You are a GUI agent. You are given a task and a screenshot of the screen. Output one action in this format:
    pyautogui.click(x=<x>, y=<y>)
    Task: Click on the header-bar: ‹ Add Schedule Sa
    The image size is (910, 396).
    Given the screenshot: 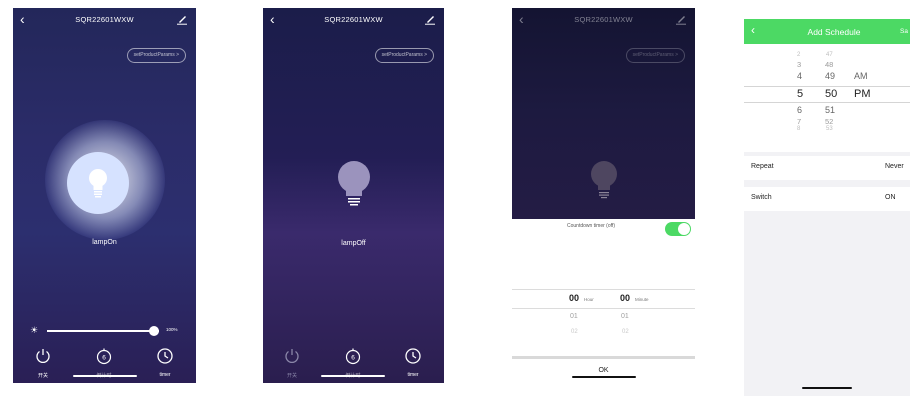 What is the action you would take?
    pyautogui.click(x=827, y=31)
    